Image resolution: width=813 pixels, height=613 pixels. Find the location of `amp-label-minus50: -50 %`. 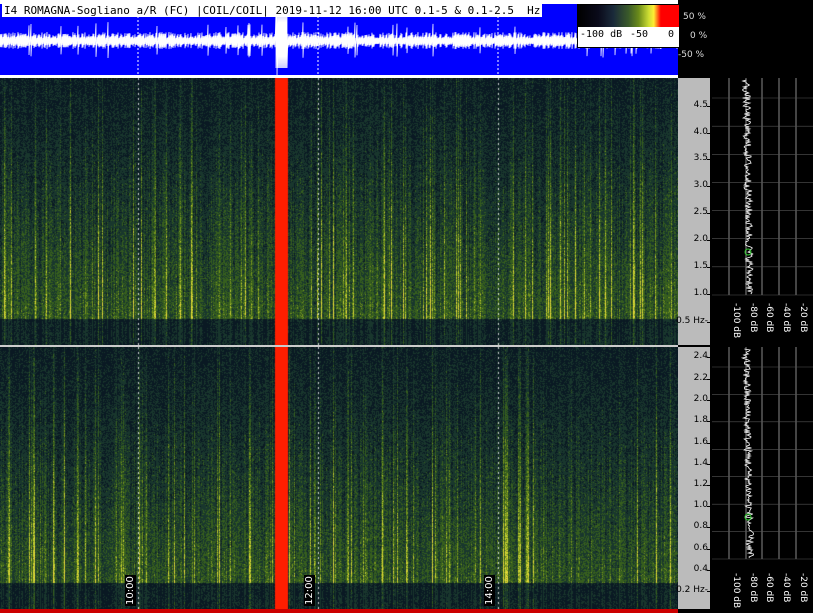

amp-label-minus50: -50 % is located at coordinates (691, 55).